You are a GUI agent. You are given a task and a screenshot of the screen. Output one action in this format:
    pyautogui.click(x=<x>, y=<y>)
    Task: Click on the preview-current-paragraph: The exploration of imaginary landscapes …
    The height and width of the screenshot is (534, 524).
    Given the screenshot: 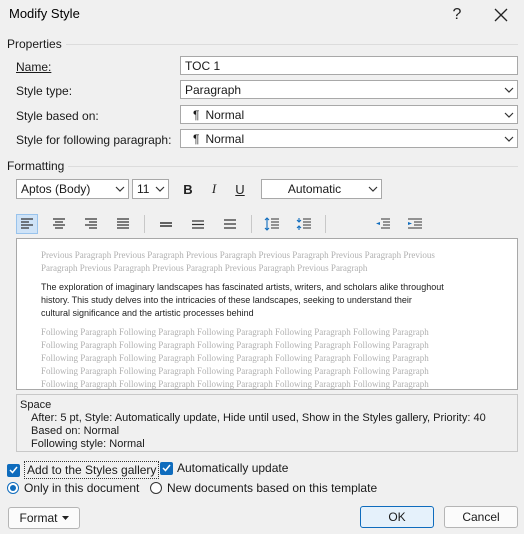 What is the action you would take?
    pyautogui.click(x=266, y=300)
    